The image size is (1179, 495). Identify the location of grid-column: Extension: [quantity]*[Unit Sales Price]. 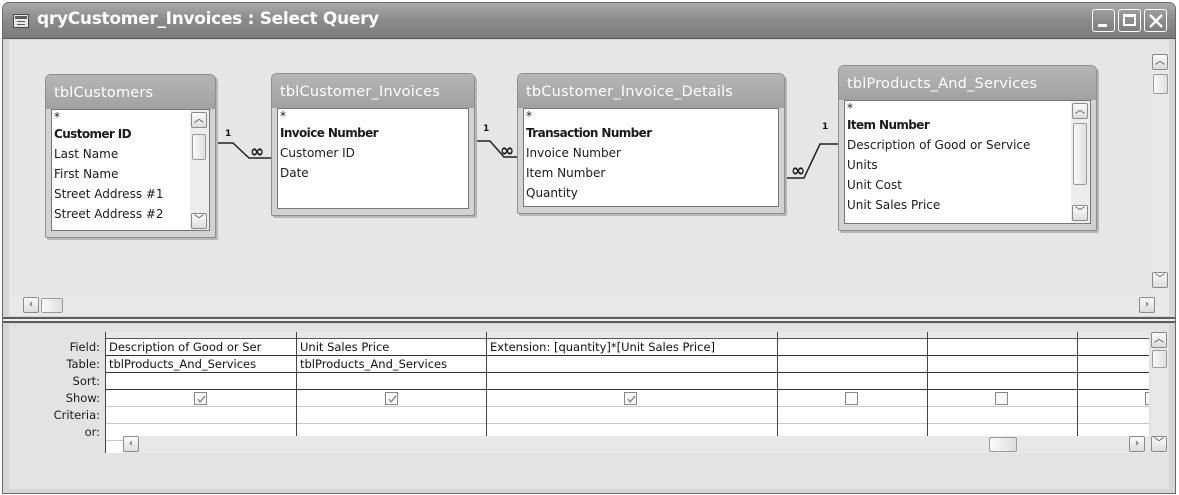
(631, 392).